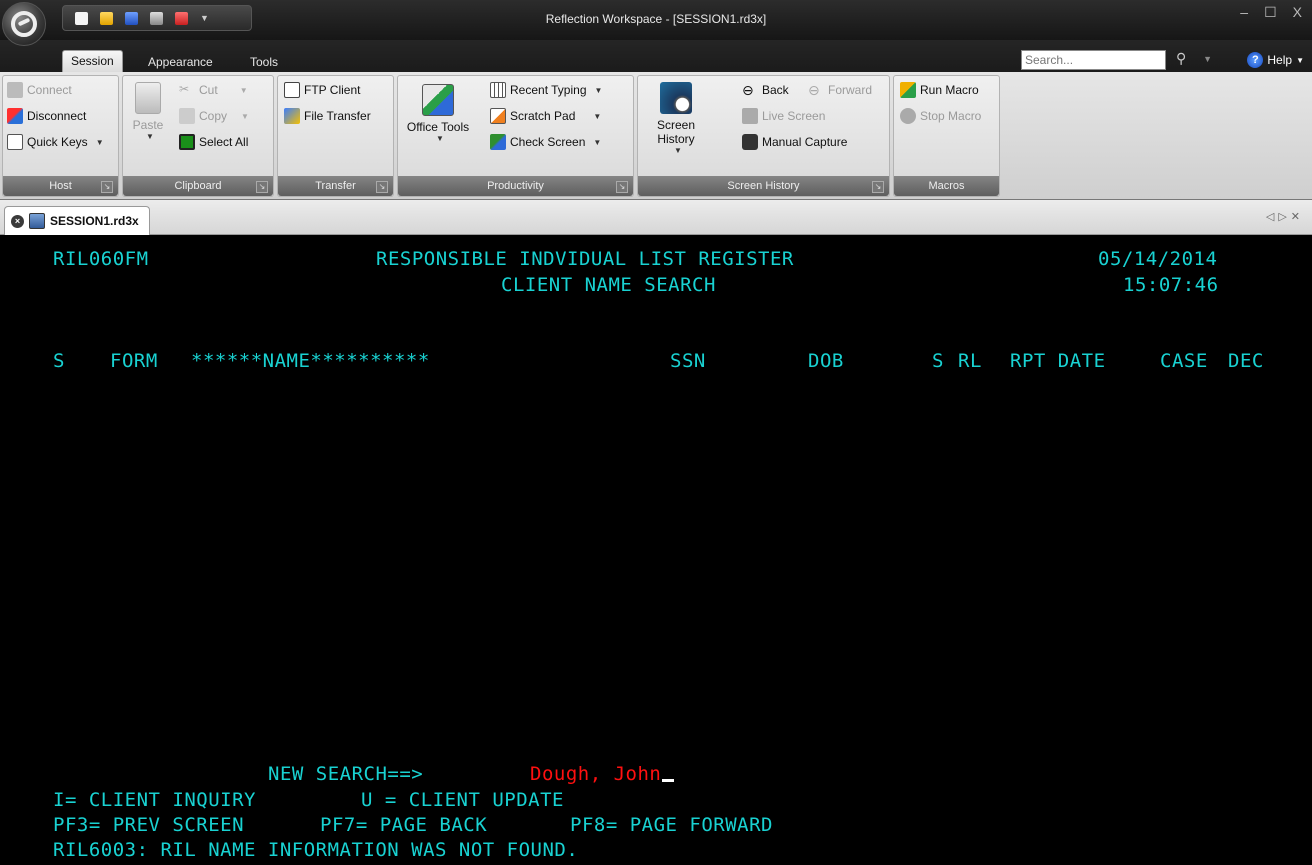 The height and width of the screenshot is (865, 1312). I want to click on run-macro-icon, so click(908, 90).